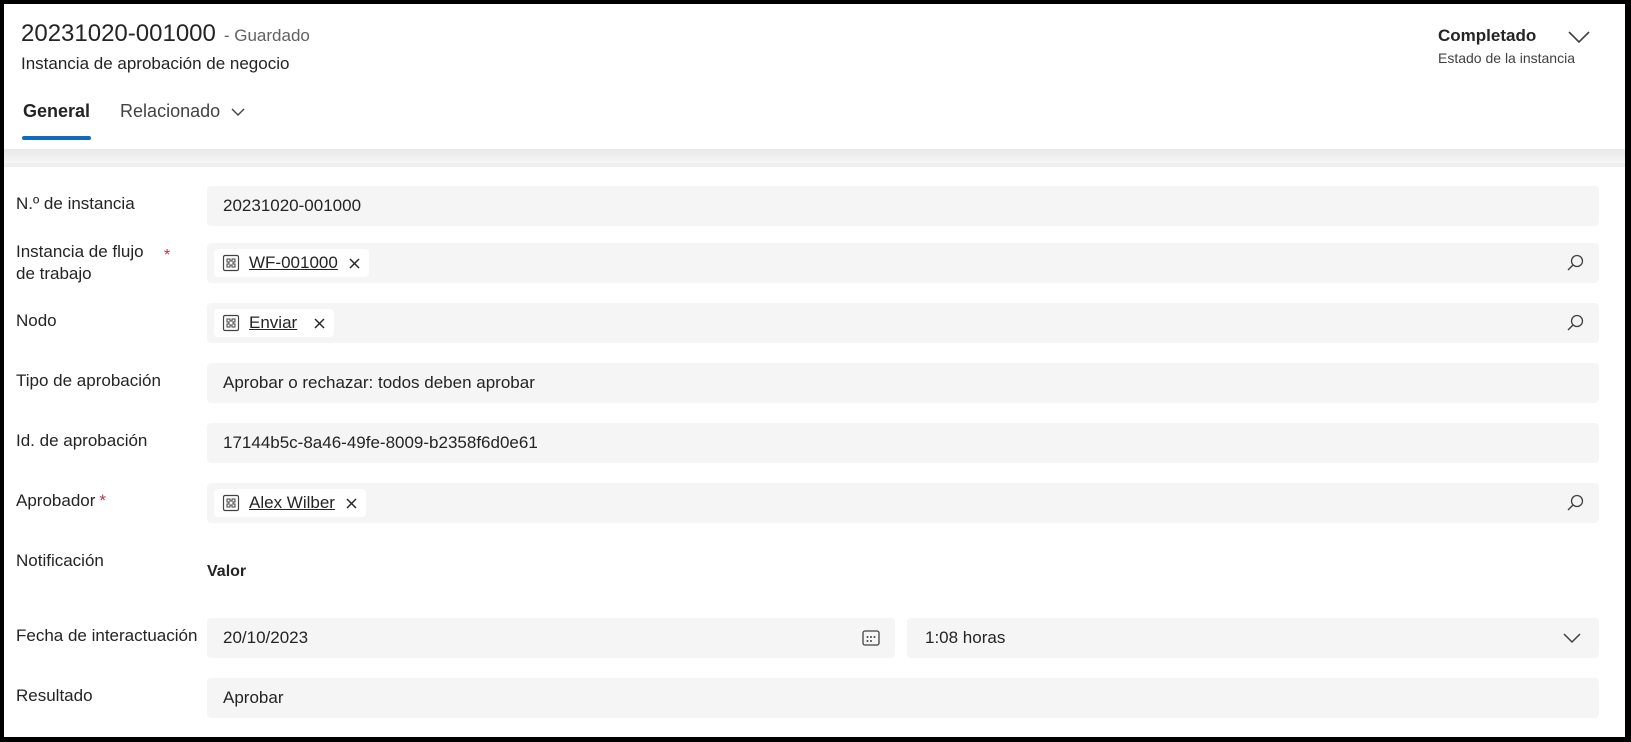 The height and width of the screenshot is (742, 1631). I want to click on lookup-tag: Alex Wilber, so click(290, 503).